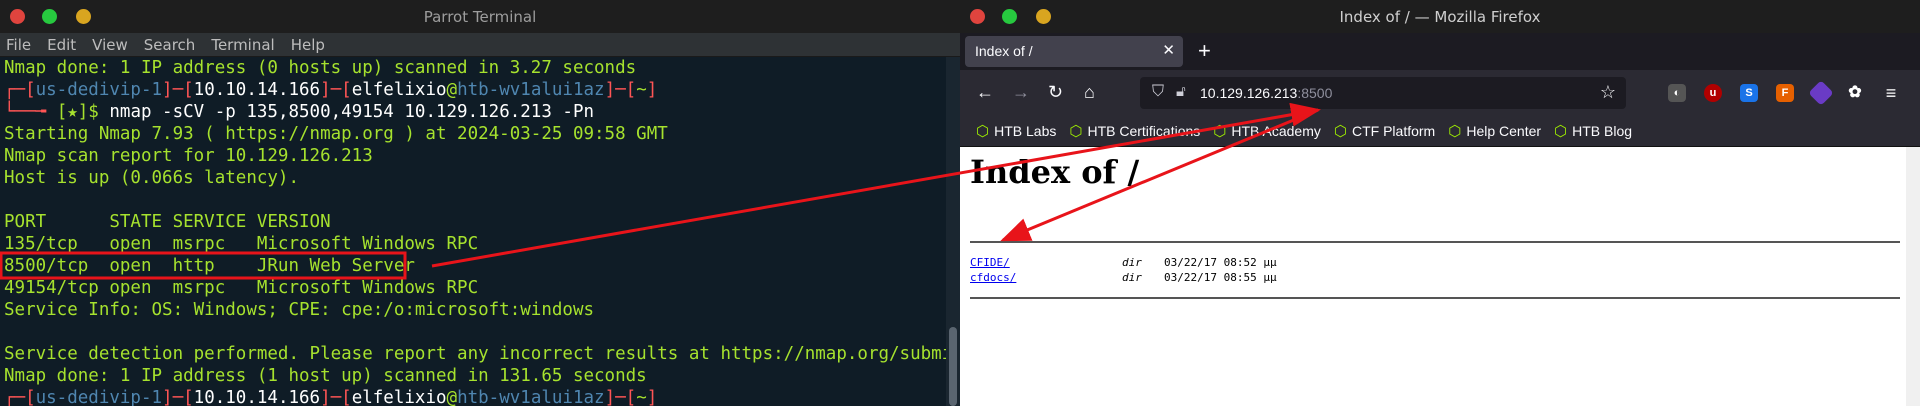  I want to click on top-divider, so click(1435, 242).